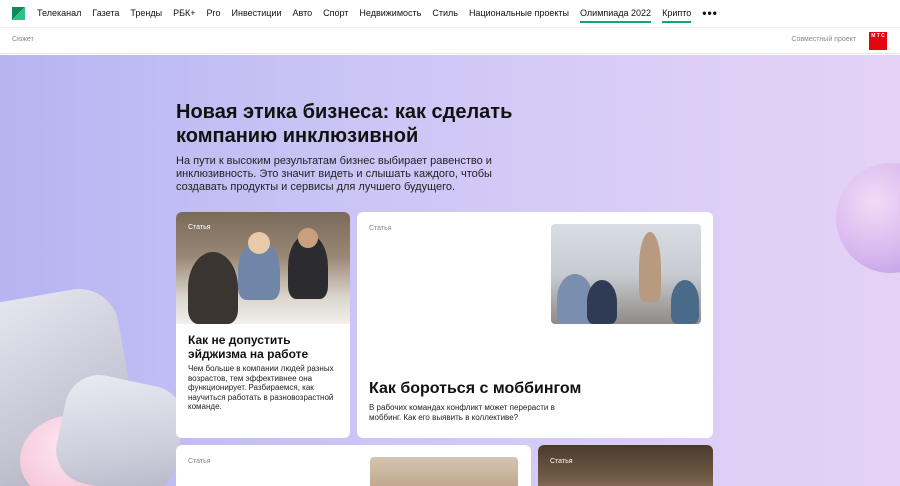 The height and width of the screenshot is (486, 900). Describe the element at coordinates (23, 39) in the screenshot. I see `story-label: Сюжет` at that location.